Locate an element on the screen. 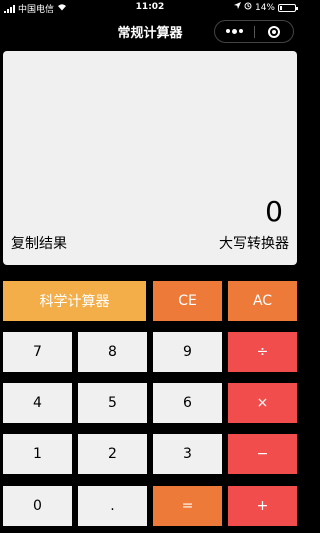  close-button is located at coordinates (273, 31).